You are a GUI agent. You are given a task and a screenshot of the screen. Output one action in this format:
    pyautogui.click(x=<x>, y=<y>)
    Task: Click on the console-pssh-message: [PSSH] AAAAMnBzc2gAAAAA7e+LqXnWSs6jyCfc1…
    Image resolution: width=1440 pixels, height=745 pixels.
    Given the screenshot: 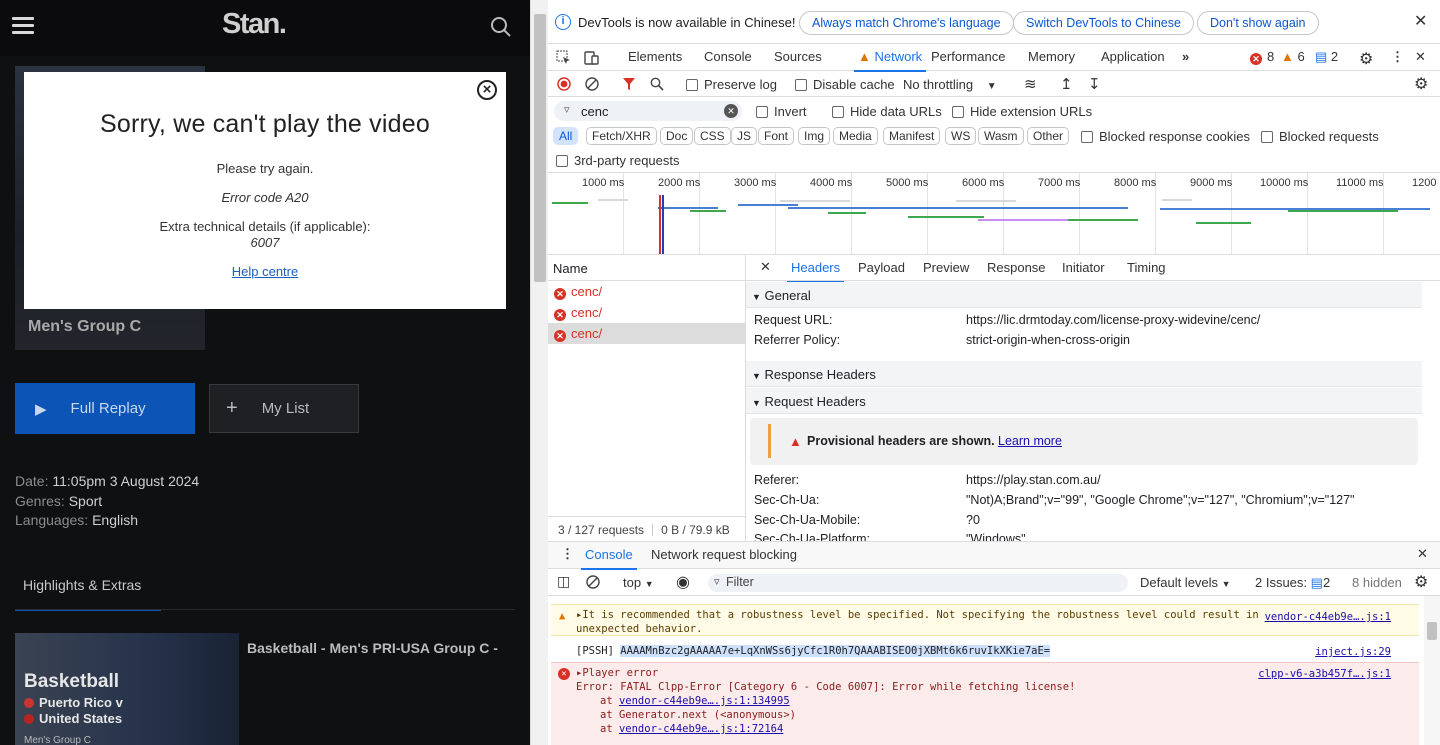 What is the action you would take?
    pyautogui.click(x=985, y=652)
    